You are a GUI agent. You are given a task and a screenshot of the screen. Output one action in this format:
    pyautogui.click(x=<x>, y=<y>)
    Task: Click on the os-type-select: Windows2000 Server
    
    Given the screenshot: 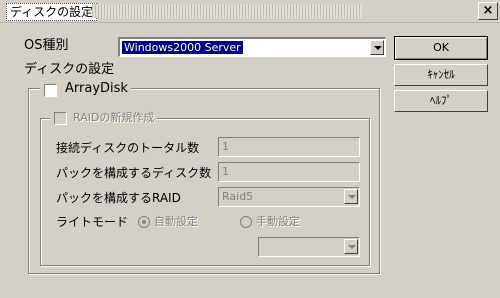 What is the action you would take?
    pyautogui.click(x=252, y=47)
    